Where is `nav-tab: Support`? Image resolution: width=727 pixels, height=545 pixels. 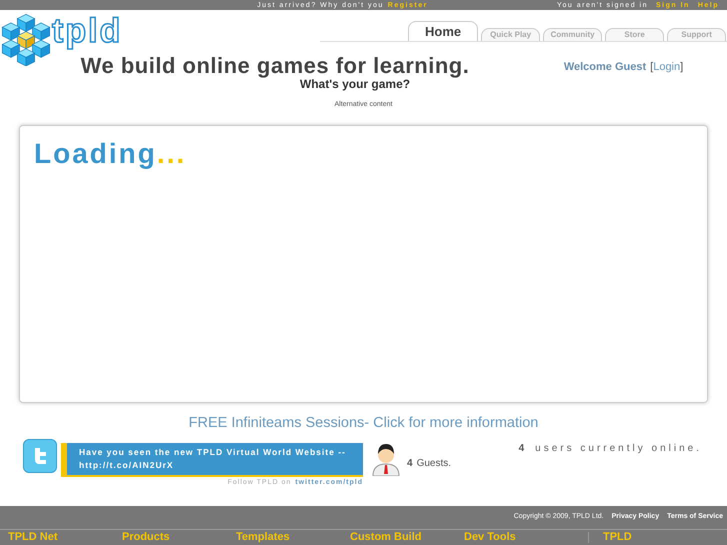
nav-tab: Support is located at coordinates (696, 34).